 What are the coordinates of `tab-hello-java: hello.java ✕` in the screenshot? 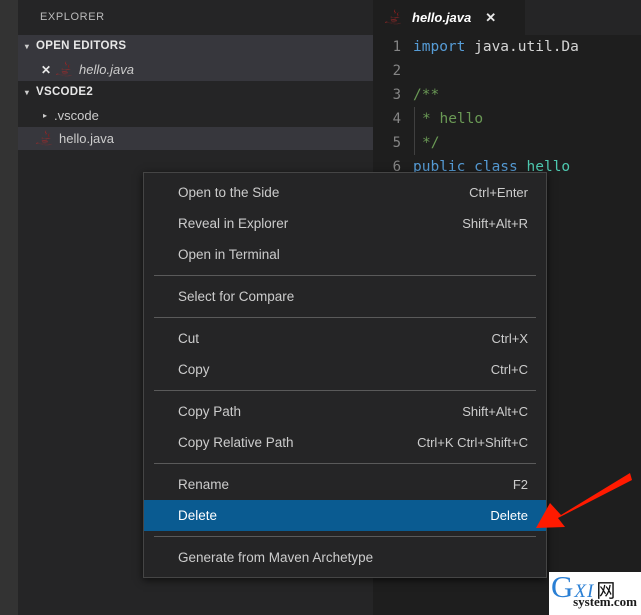 It's located at (449, 17).